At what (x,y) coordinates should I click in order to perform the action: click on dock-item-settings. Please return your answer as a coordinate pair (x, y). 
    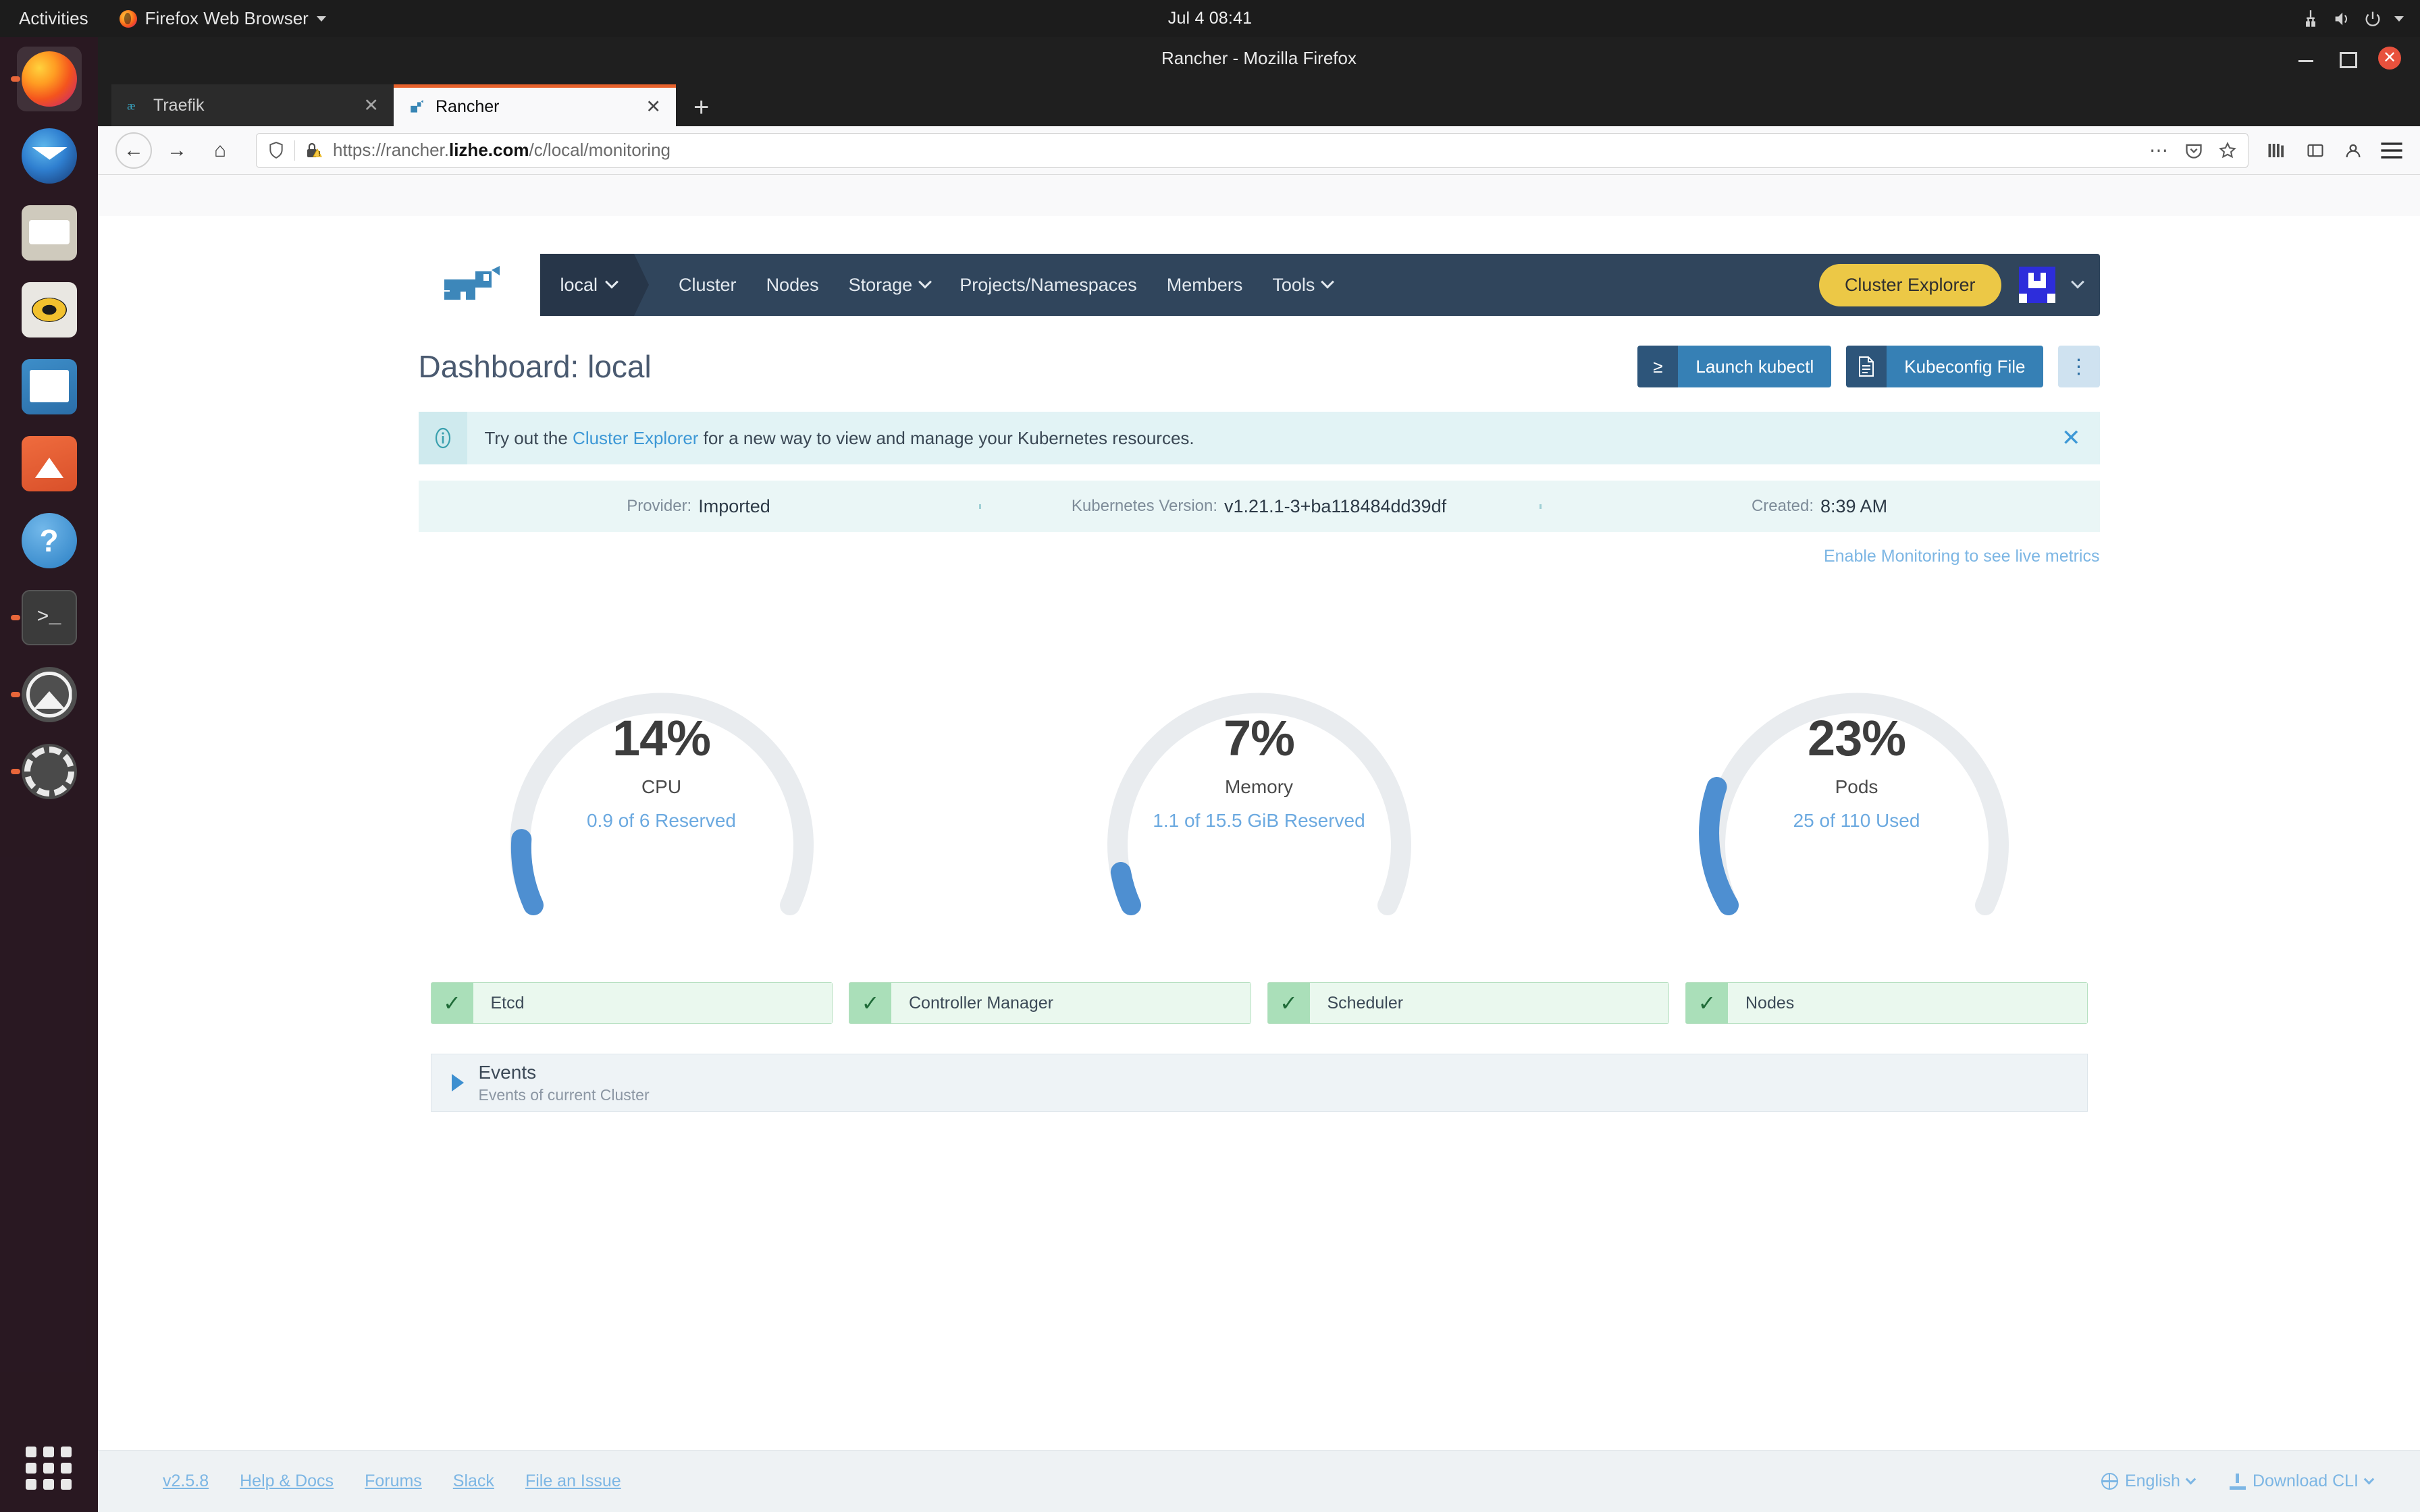
    Looking at the image, I should click on (46, 771).